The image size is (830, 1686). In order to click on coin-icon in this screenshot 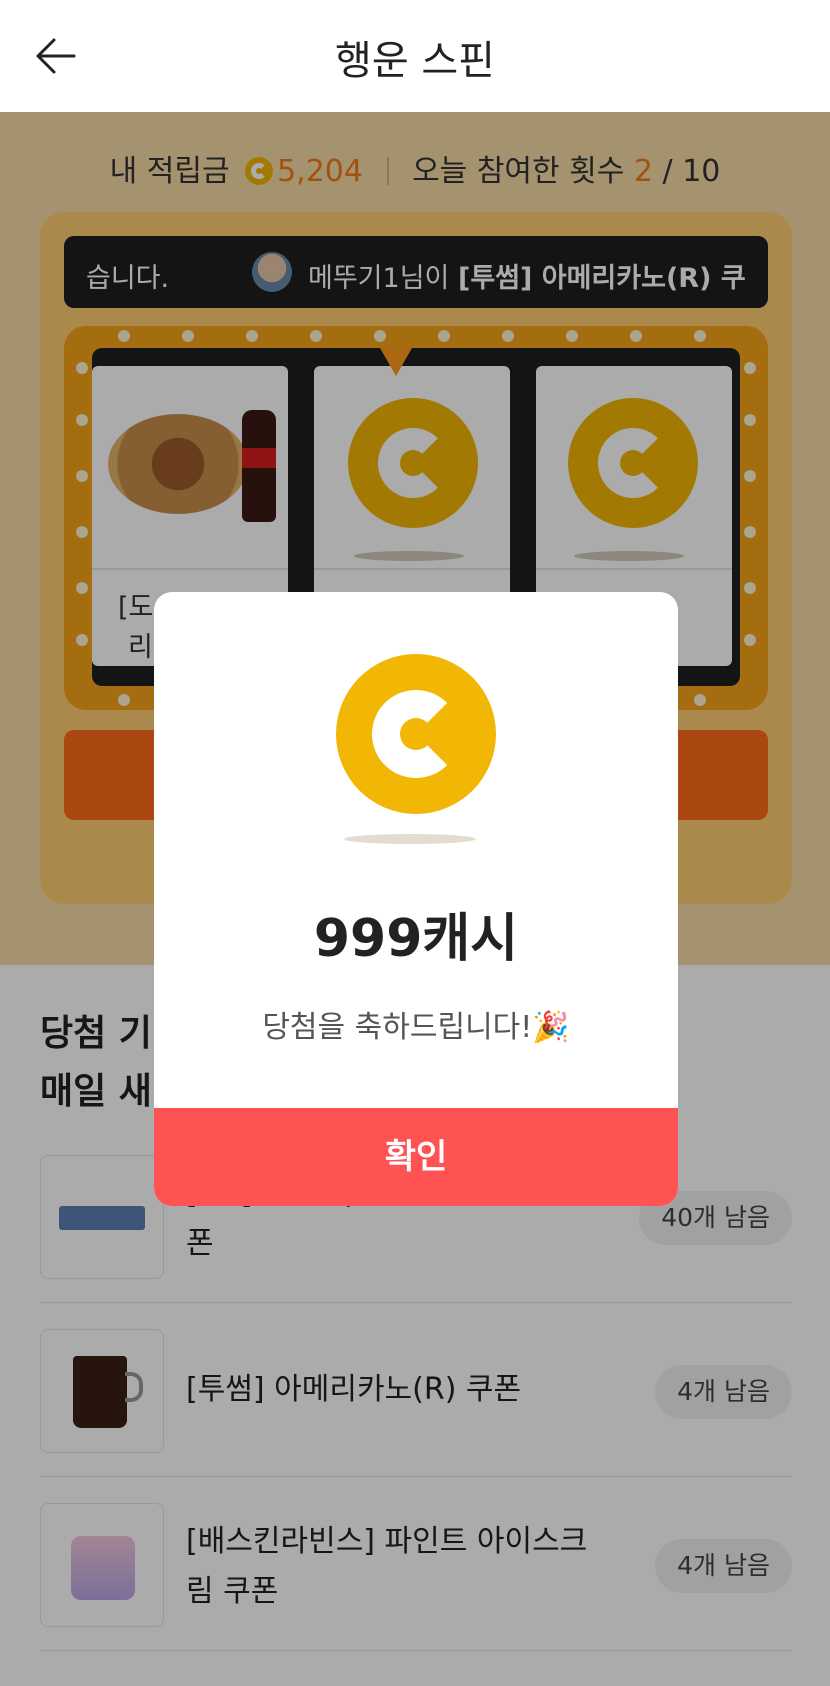, I will do `click(416, 734)`.